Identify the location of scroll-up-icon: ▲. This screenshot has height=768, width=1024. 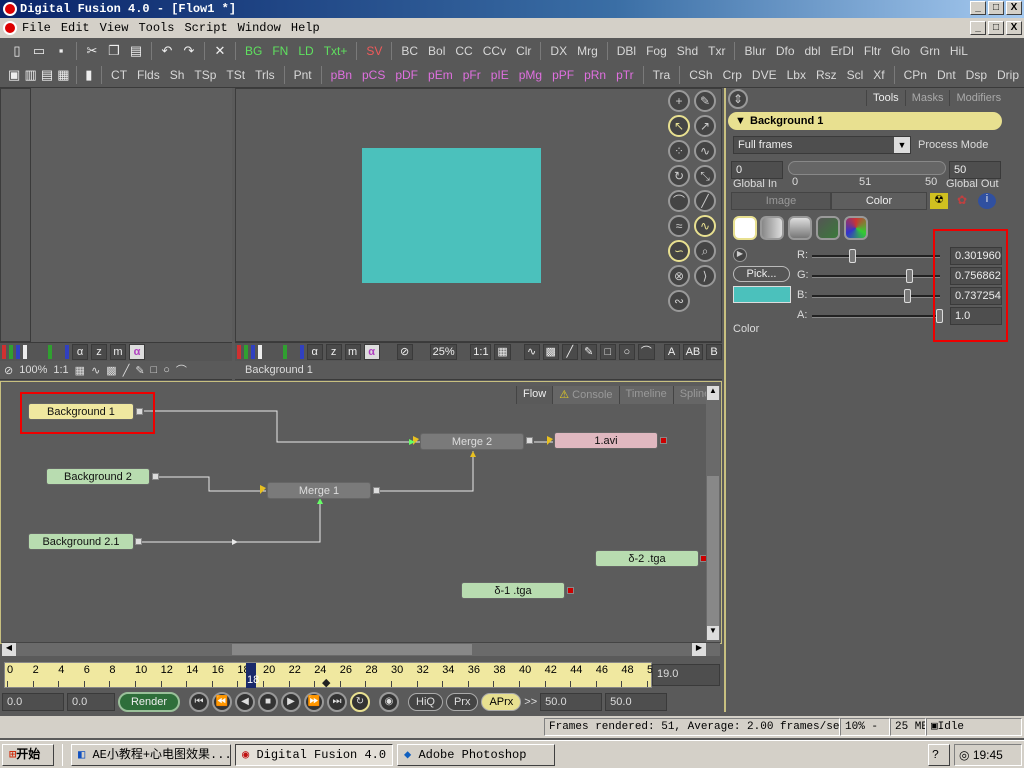
(713, 393).